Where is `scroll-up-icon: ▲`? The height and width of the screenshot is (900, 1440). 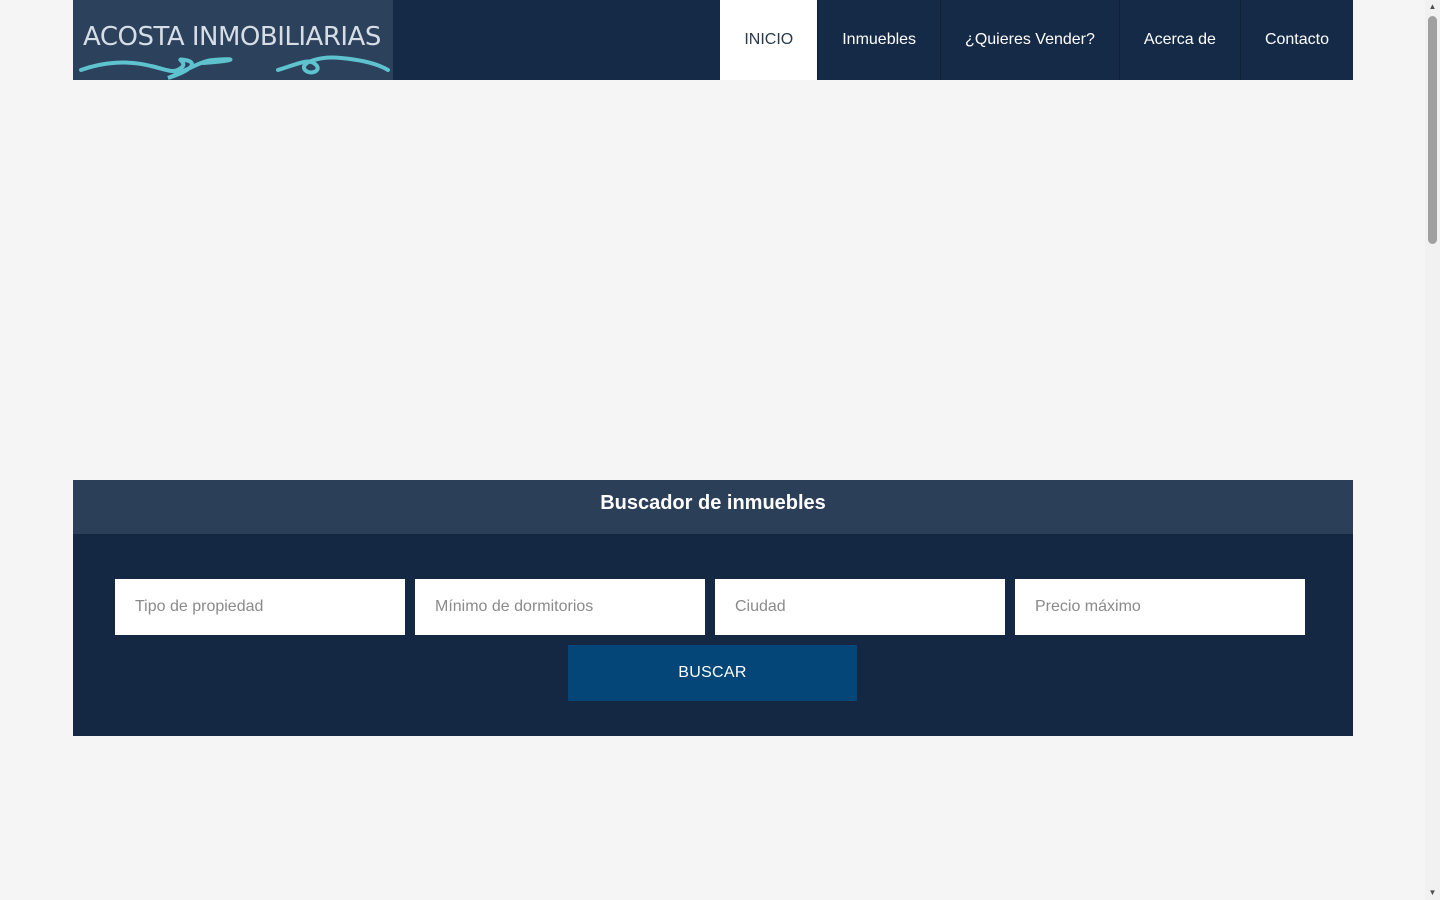 scroll-up-icon: ▲ is located at coordinates (1432, 7).